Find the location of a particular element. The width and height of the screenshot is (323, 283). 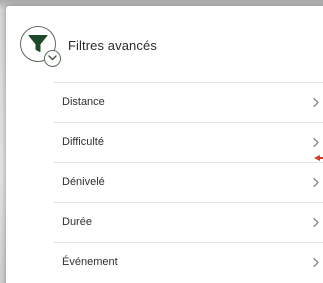

chevron-down-icon is located at coordinates (52, 58).